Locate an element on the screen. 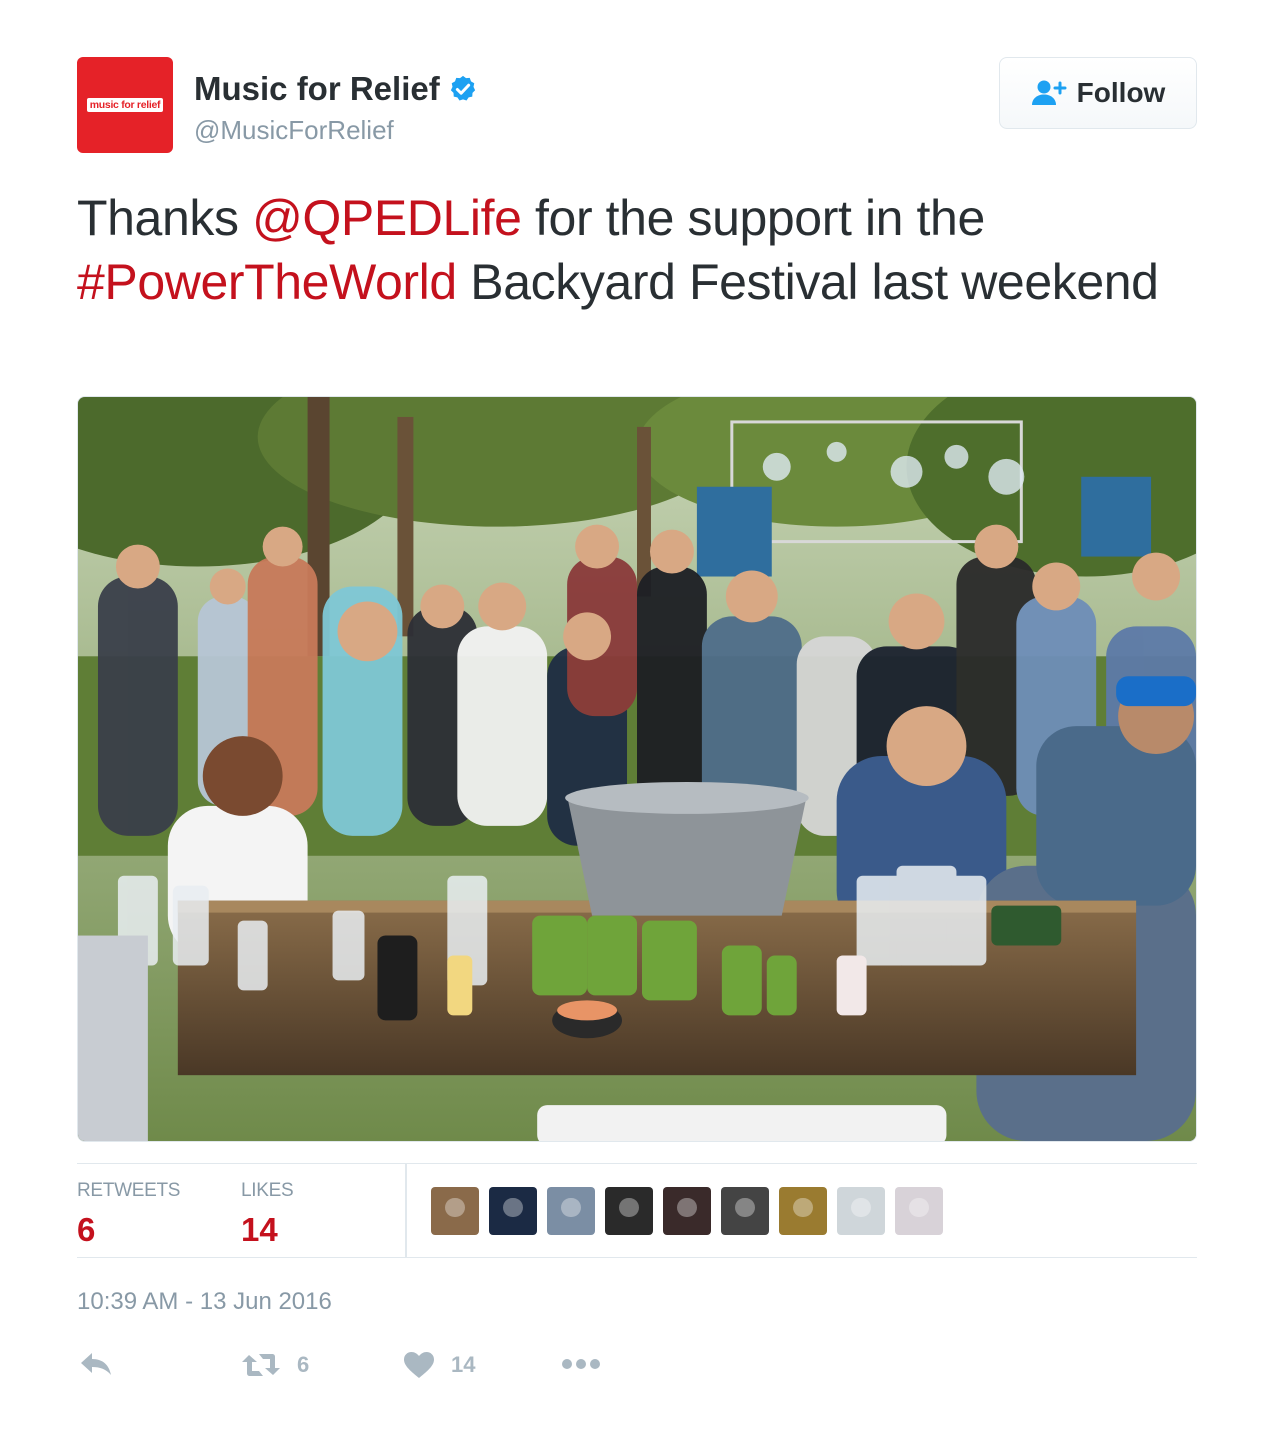 The height and width of the screenshot is (1445, 1275). tweet-timestamp: 10:39 AM - 13 Jun 2016 is located at coordinates (204, 1302).